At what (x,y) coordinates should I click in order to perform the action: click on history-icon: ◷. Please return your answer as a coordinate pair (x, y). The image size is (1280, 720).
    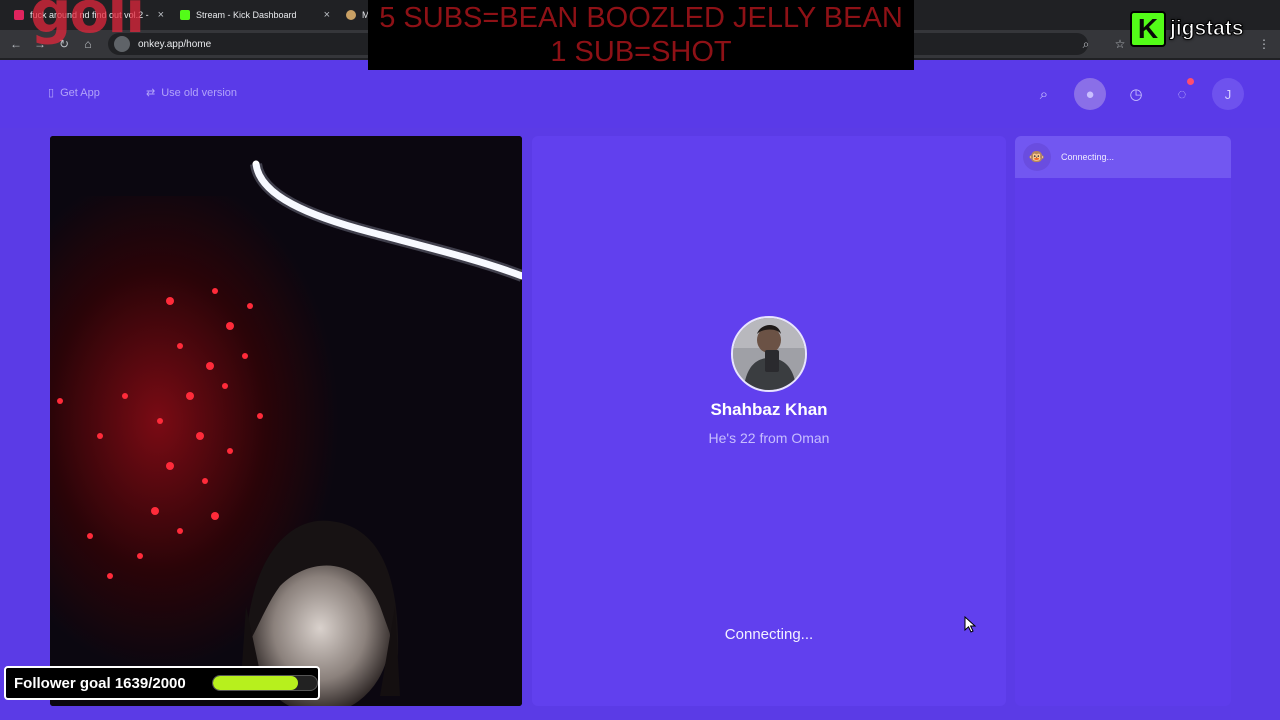
    Looking at the image, I should click on (1136, 94).